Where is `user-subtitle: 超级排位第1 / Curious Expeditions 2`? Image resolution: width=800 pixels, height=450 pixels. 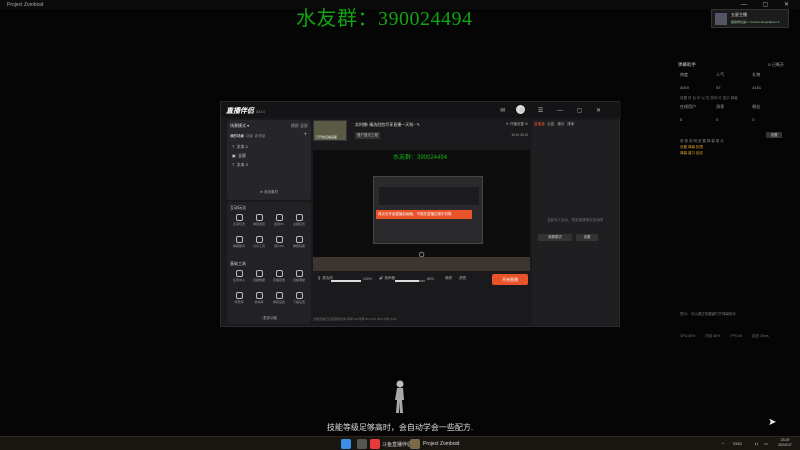 user-subtitle: 超级排位第1 / Curious Expeditions 2 is located at coordinates (755, 22).